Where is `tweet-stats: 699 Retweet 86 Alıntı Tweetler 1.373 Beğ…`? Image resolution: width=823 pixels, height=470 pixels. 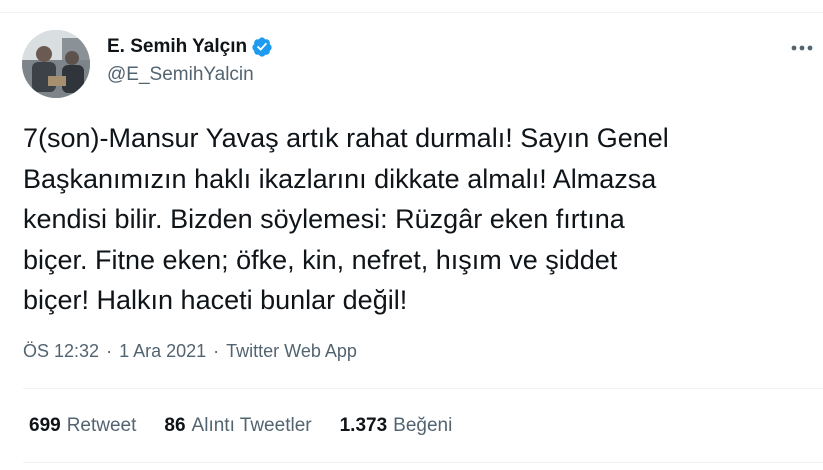 tweet-stats: 699 Retweet 86 Alıntı Tweetler 1.373 Beğ… is located at coordinates (254, 426).